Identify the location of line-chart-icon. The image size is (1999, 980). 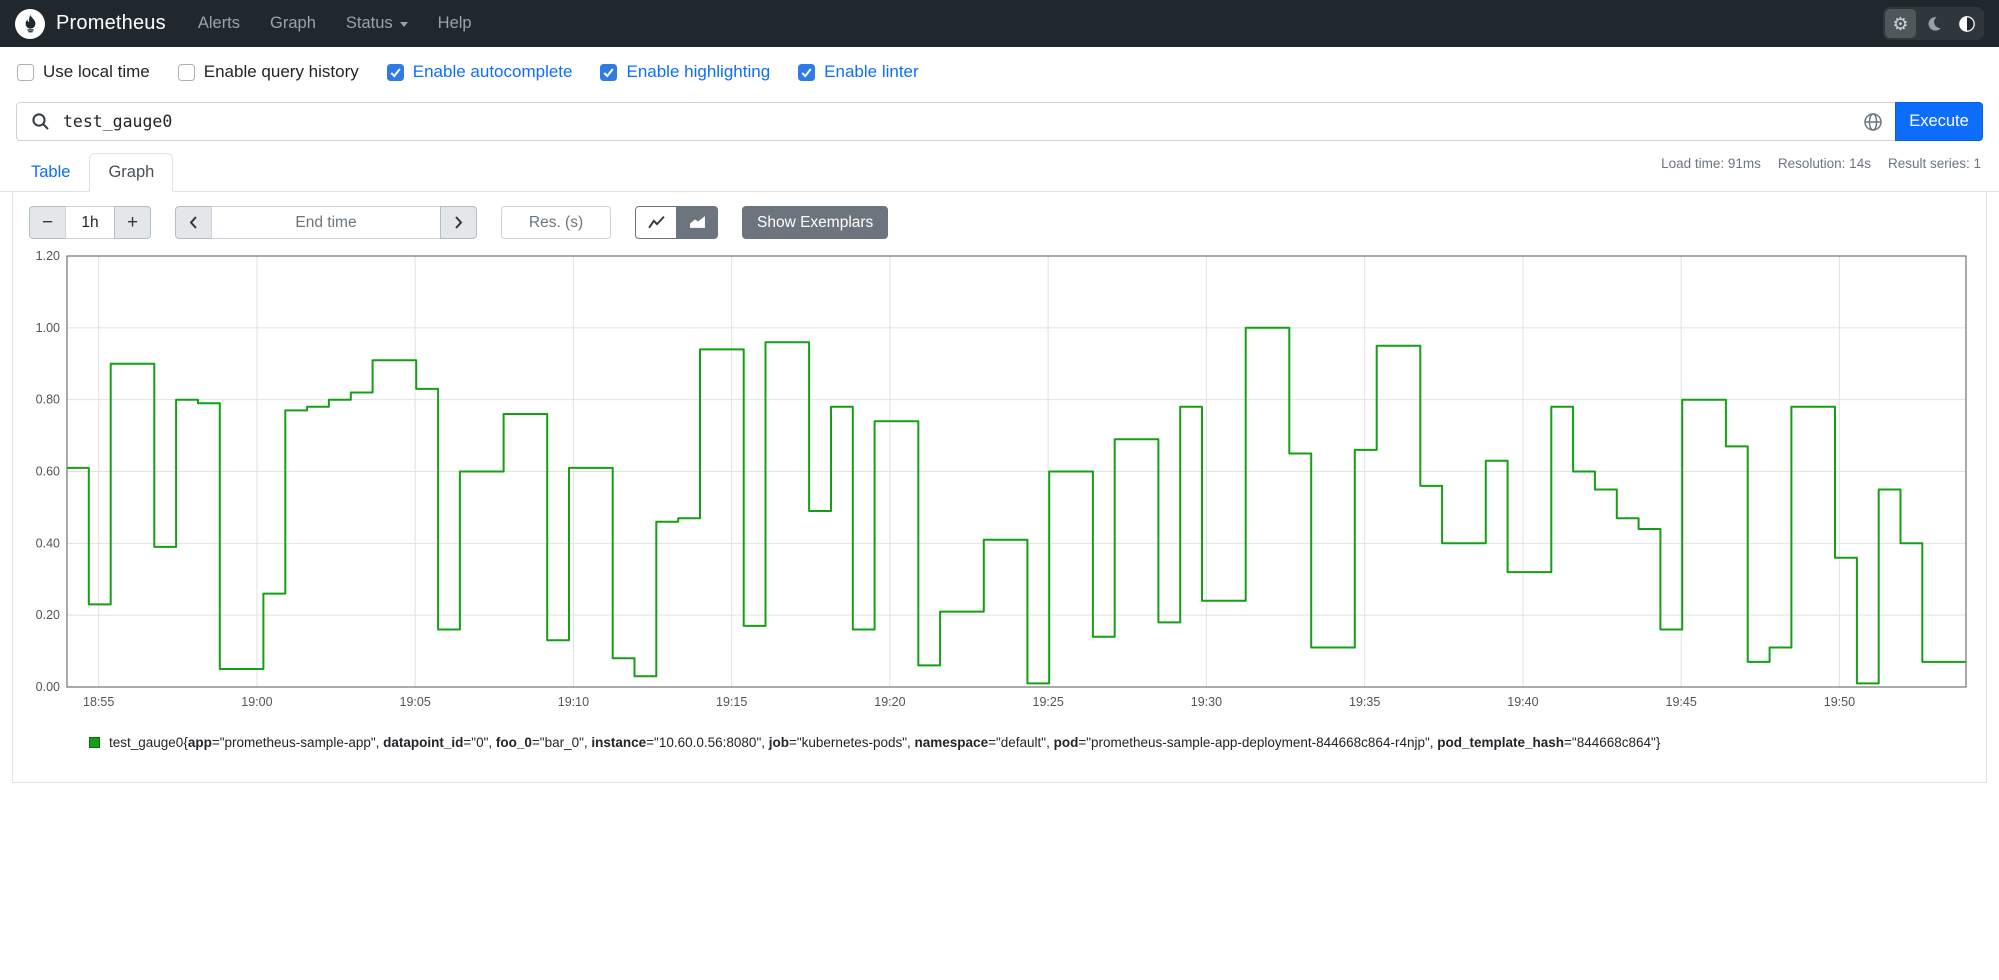
(656, 222).